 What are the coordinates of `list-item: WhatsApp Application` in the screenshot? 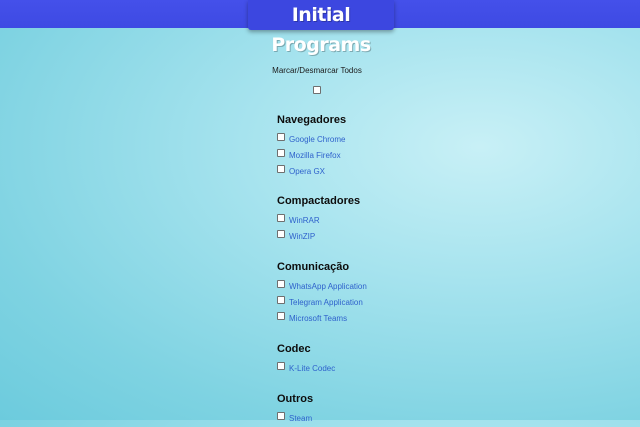 It's located at (322, 284).